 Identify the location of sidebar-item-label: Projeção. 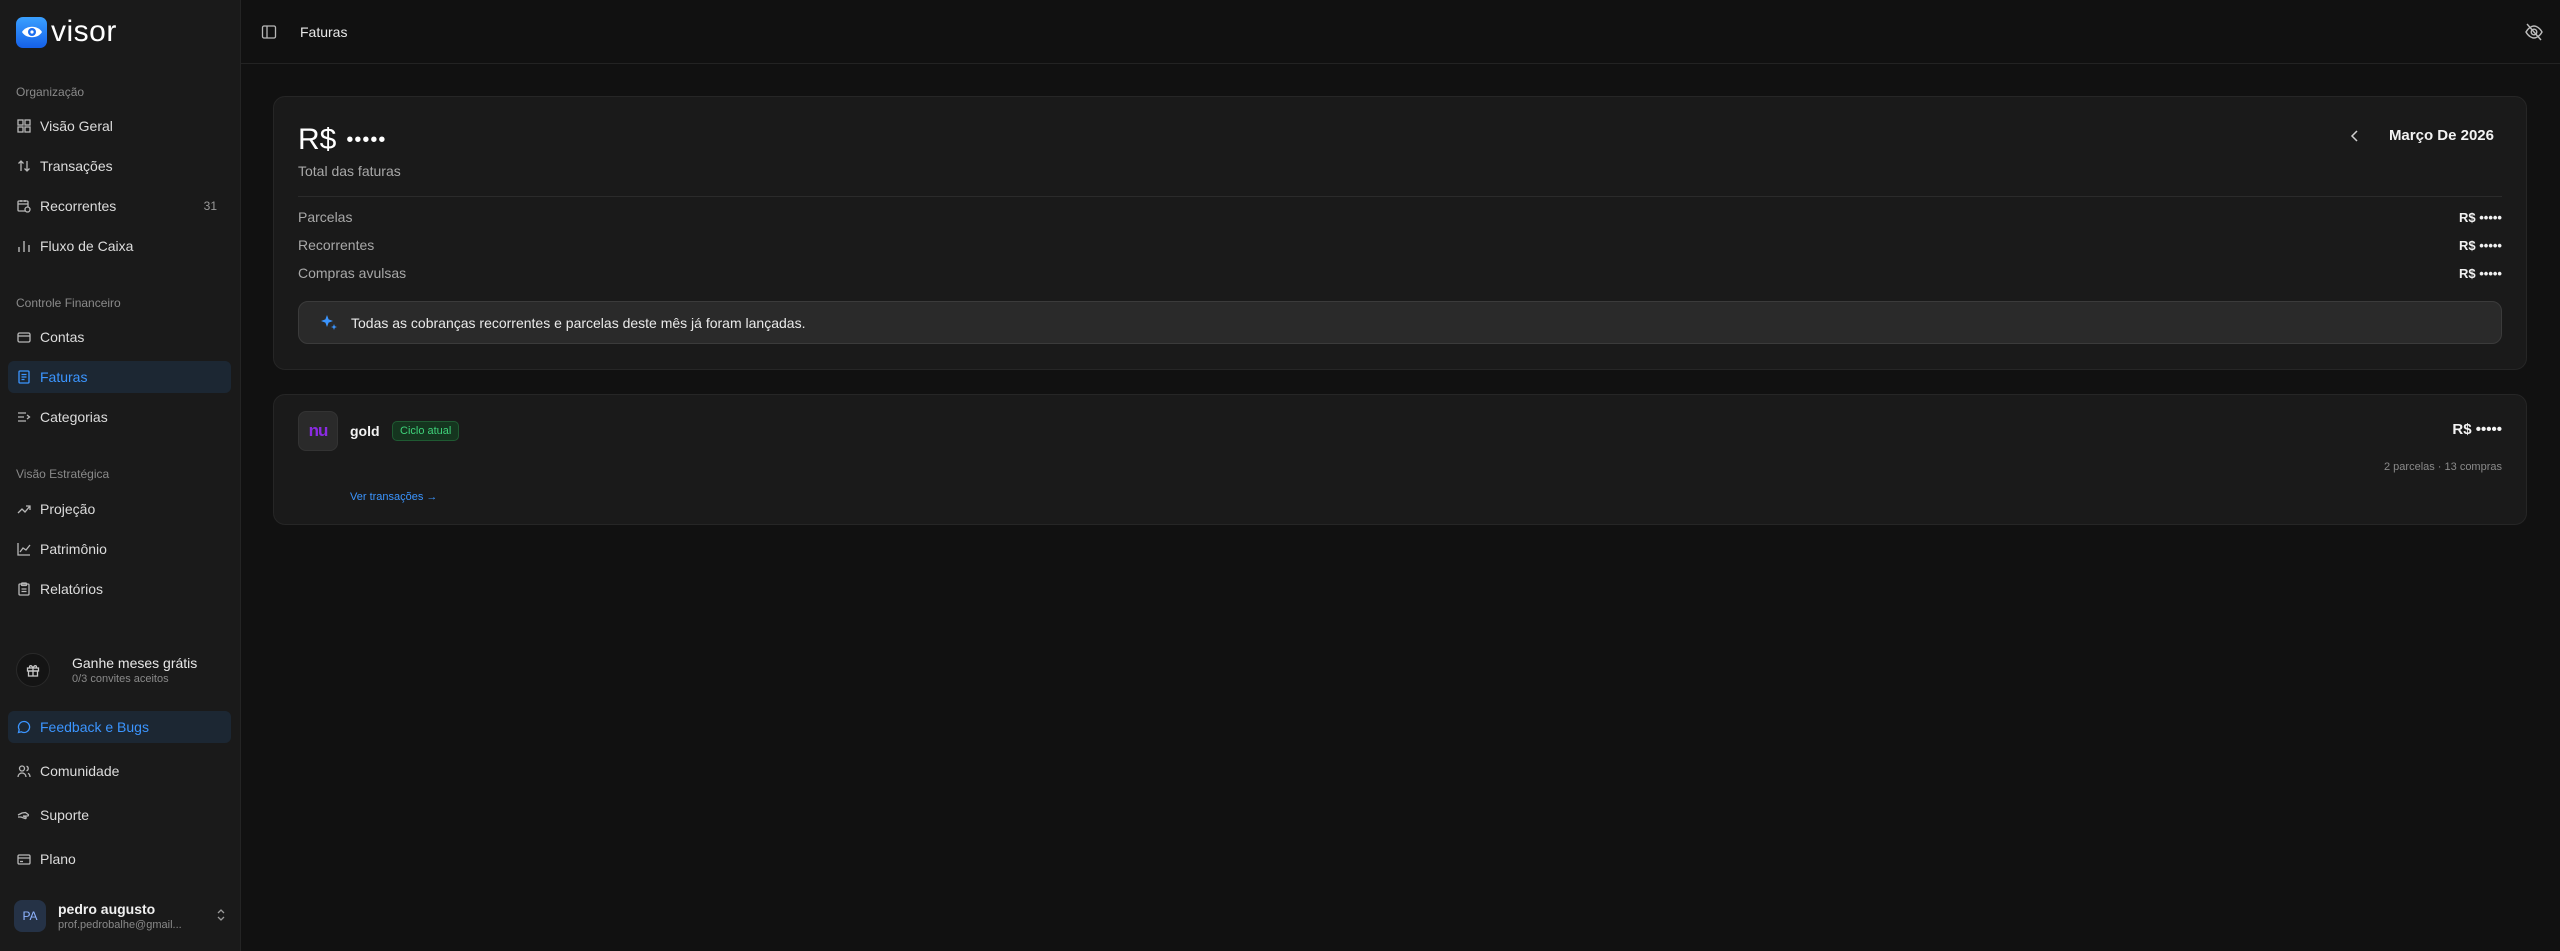
(68, 509).